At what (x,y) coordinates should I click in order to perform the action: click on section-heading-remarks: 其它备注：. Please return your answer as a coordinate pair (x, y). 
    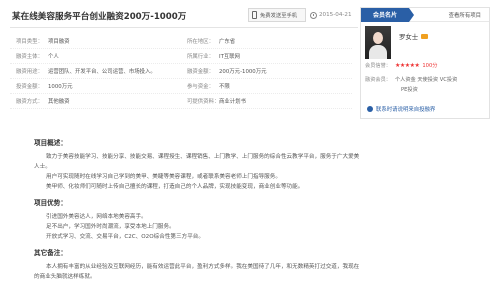
    Looking at the image, I should click on (50, 253).